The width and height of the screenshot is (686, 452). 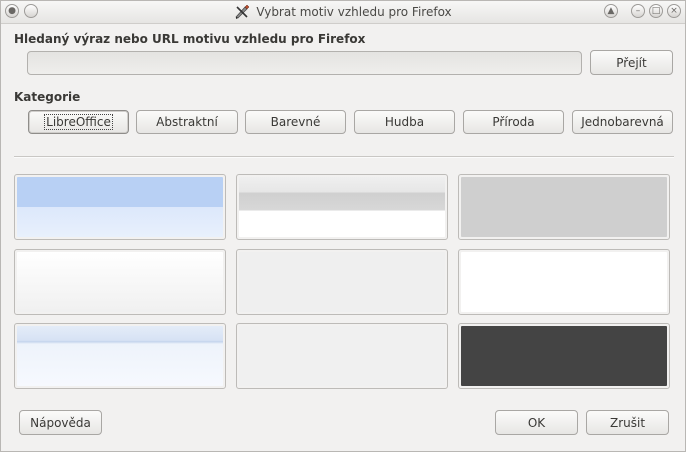 I want to click on theme-thumbnail-dark-gray, so click(x=564, y=356).